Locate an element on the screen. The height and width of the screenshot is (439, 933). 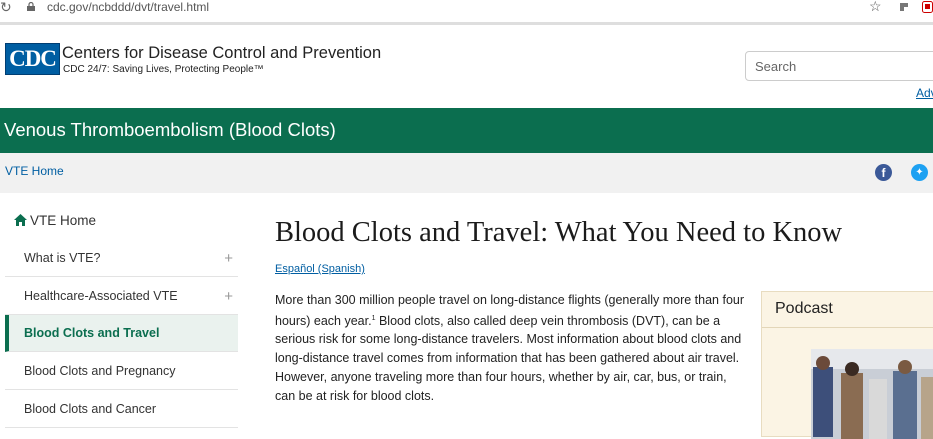
home-icon is located at coordinates (20, 220).